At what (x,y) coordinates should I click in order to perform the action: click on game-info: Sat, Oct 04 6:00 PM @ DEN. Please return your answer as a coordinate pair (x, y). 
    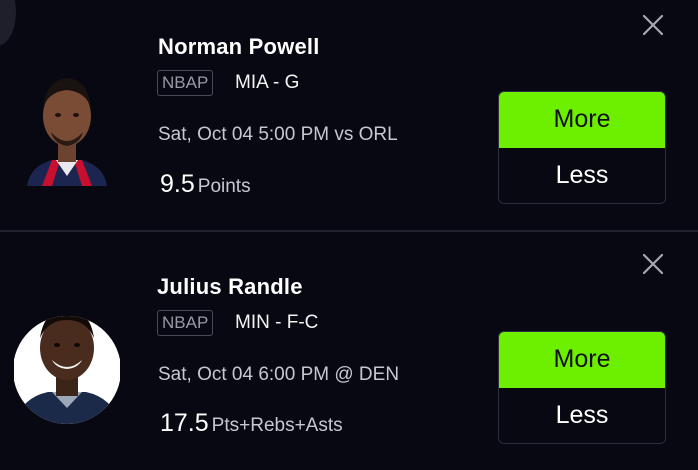
    Looking at the image, I should click on (279, 374).